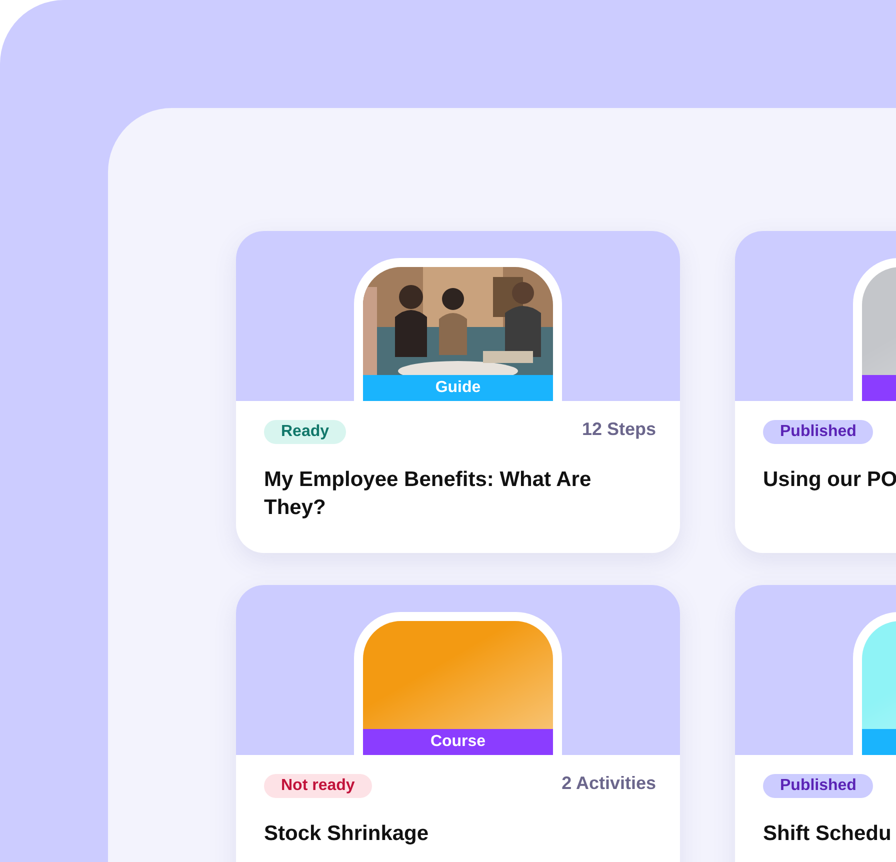  Describe the element at coordinates (428, 494) in the screenshot. I see `card-title: My Employee Benefits: What Are They?` at that location.